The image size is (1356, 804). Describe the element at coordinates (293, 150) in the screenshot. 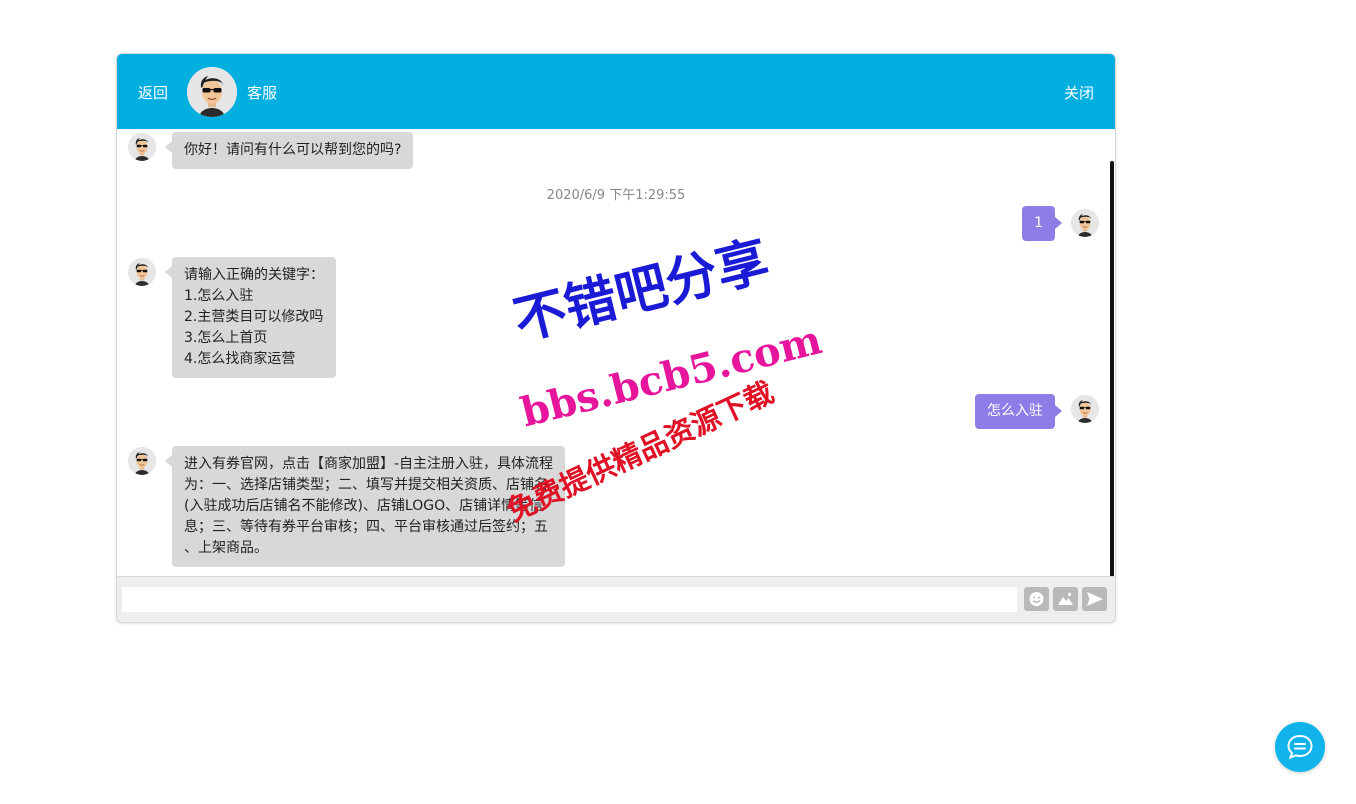

I see `message-text: 你好！请问有什么可以帮到您的吗?` at that location.